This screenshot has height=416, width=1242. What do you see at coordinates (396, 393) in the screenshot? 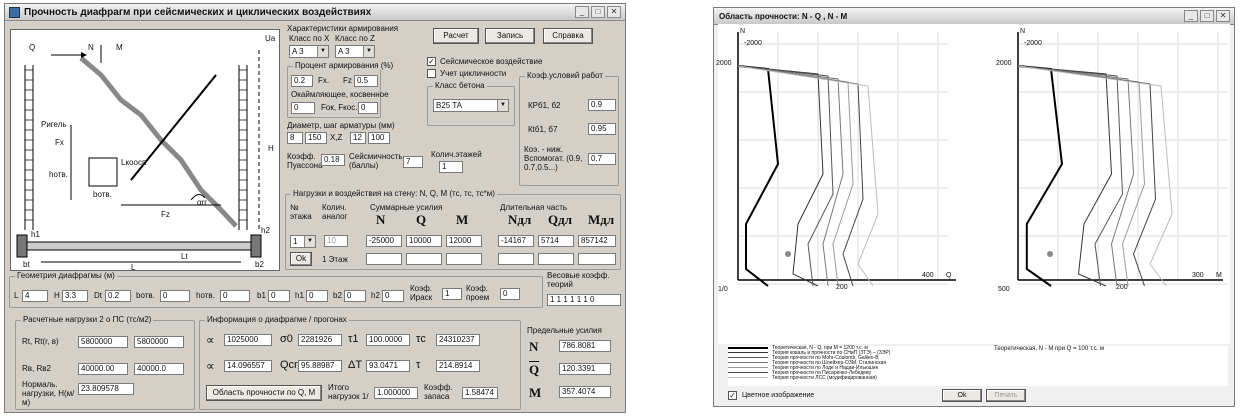
I see `itogo-input: 1.000000` at bounding box center [396, 393].